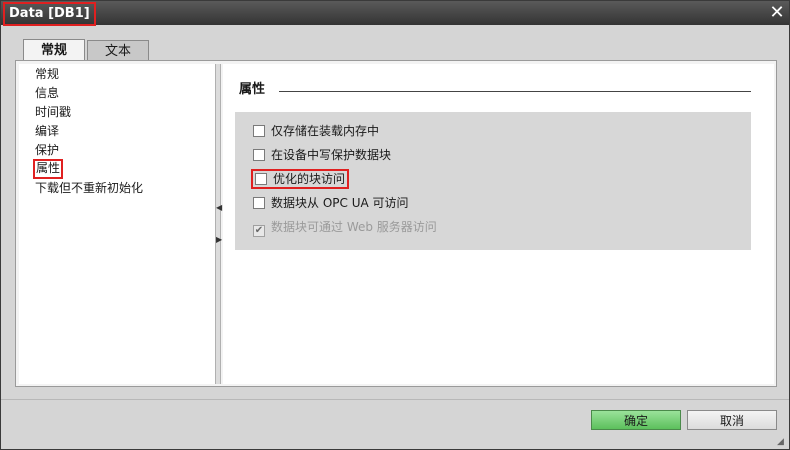 Image resolution: width=790 pixels, height=450 pixels. Describe the element at coordinates (252, 89) in the screenshot. I see `section-title: 属性` at that location.